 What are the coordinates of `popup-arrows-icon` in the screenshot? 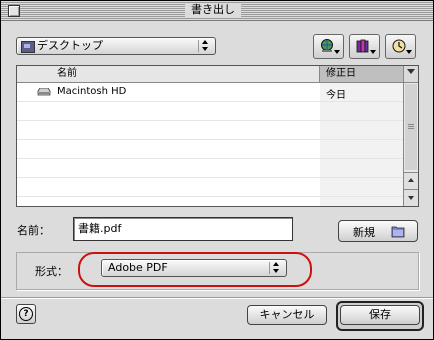 It's located at (204, 46).